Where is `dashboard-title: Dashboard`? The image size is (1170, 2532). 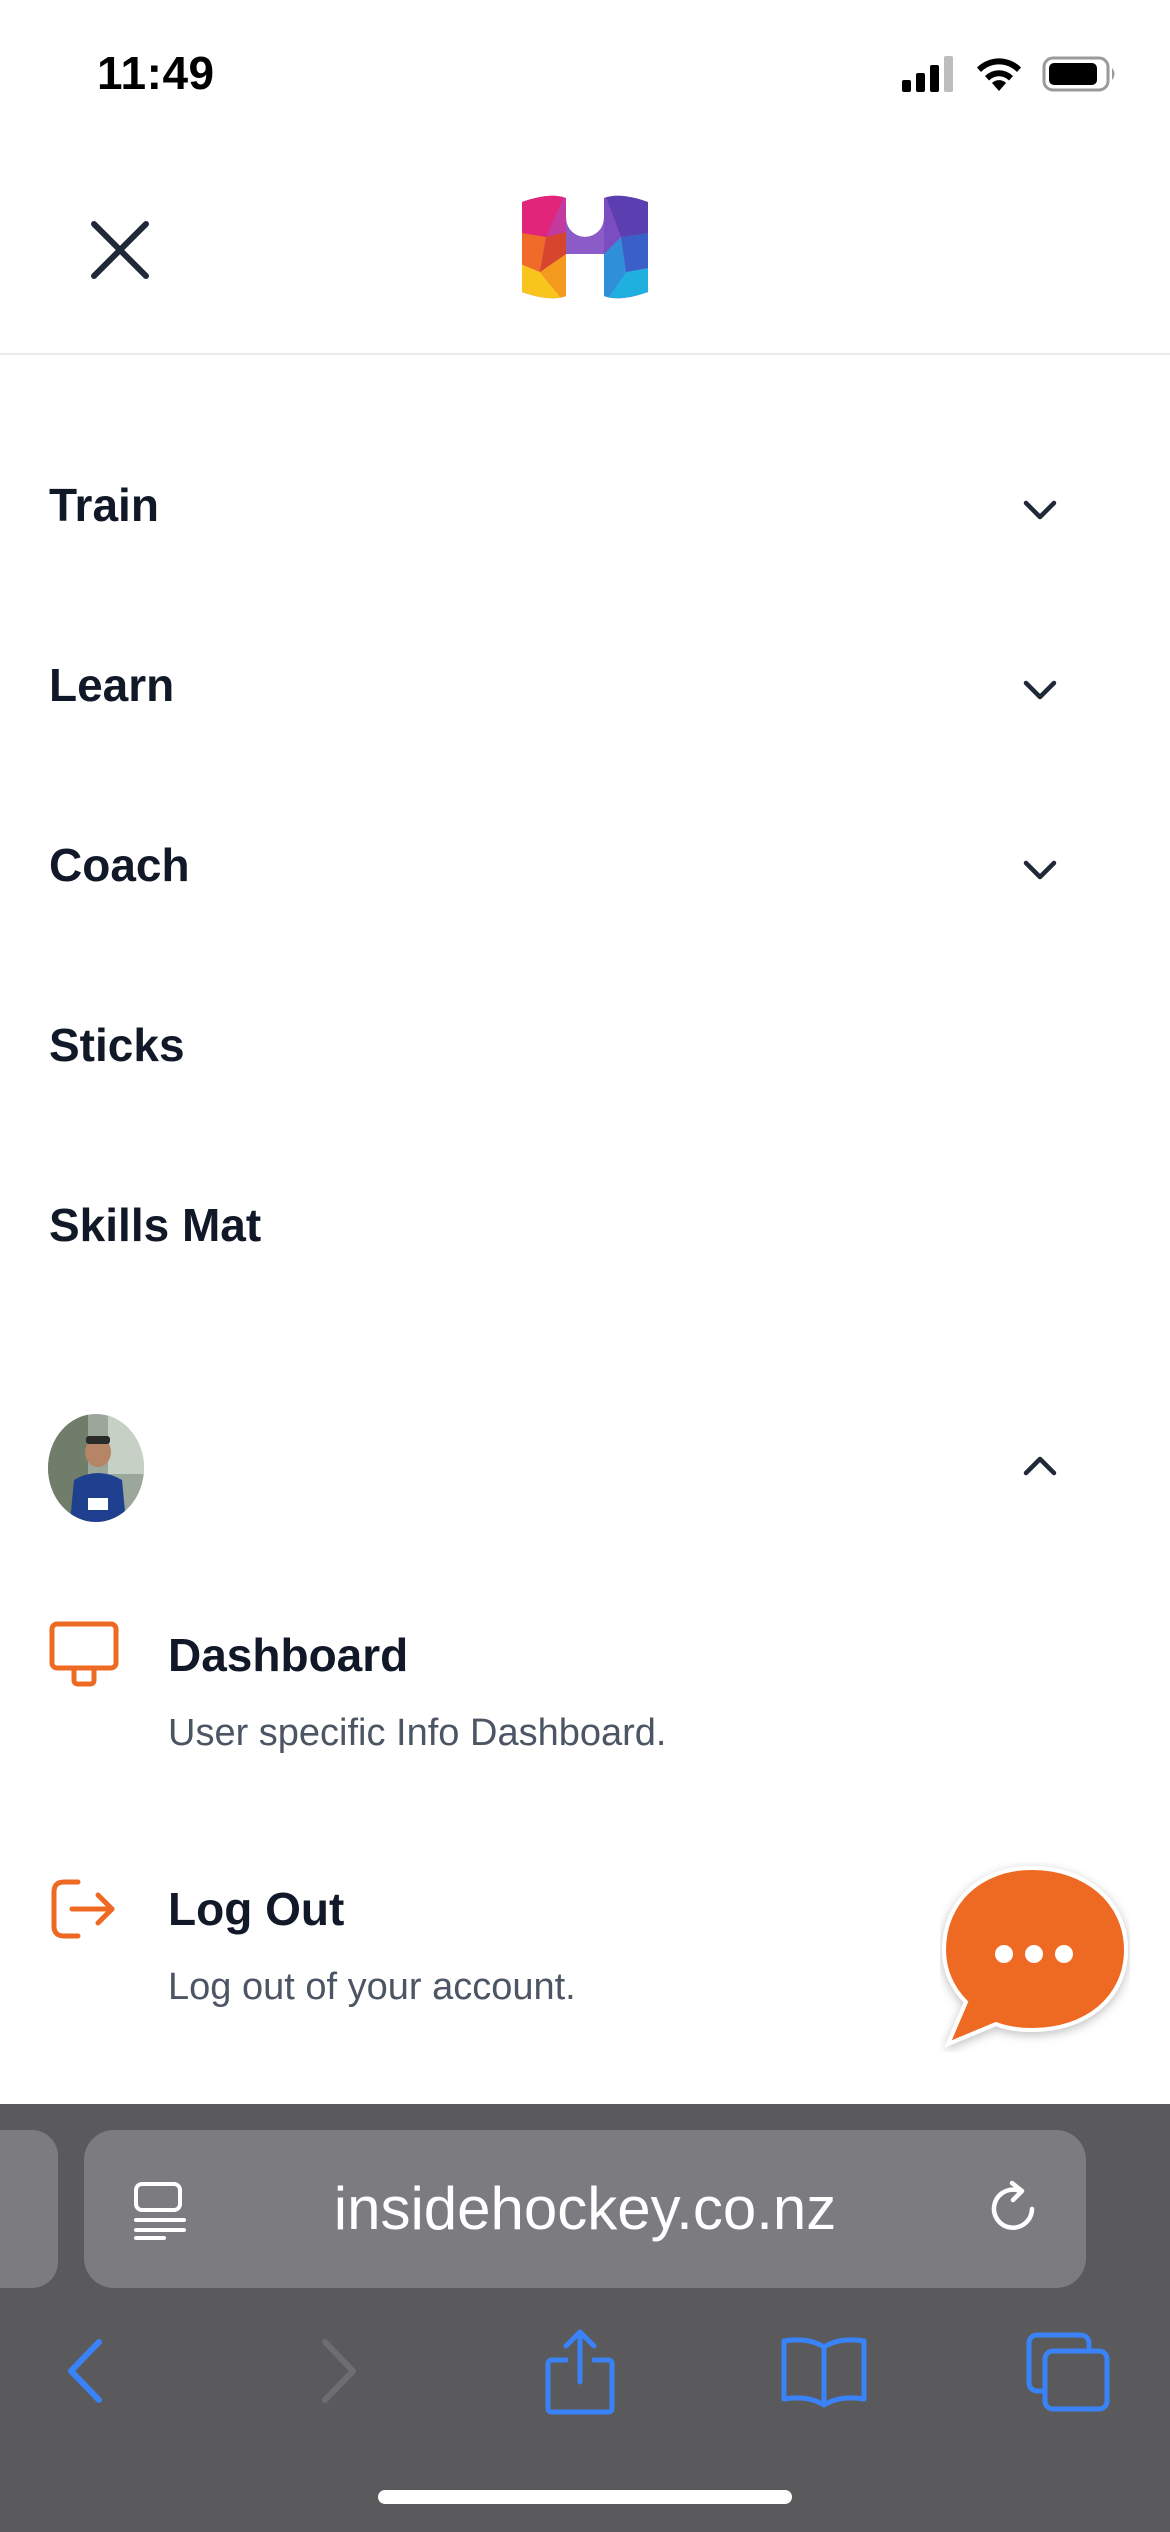
dashboard-title: Dashboard is located at coordinates (288, 1655).